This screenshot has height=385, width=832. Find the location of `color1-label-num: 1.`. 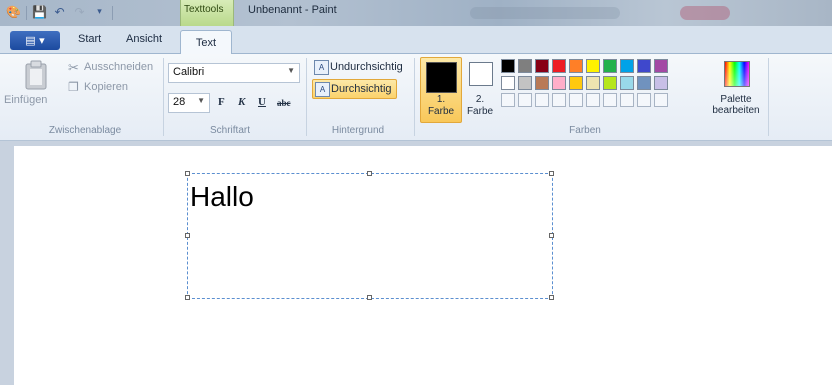

color1-label-num: 1. is located at coordinates (441, 99).